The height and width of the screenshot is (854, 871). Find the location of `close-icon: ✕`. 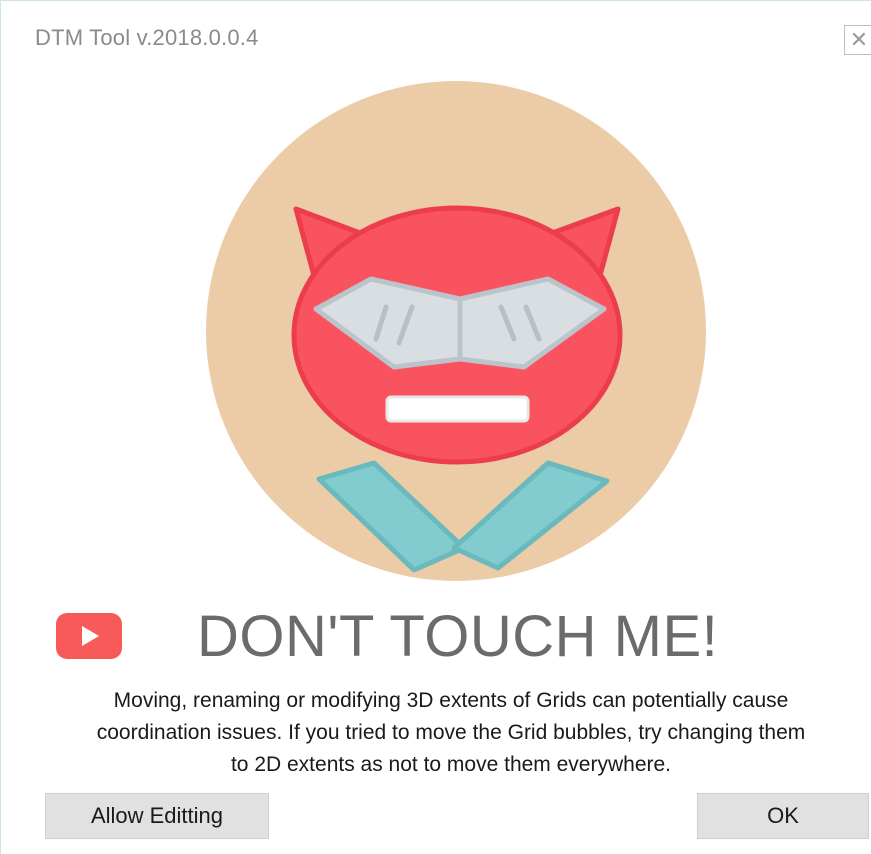

close-icon: ✕ is located at coordinates (859, 39).